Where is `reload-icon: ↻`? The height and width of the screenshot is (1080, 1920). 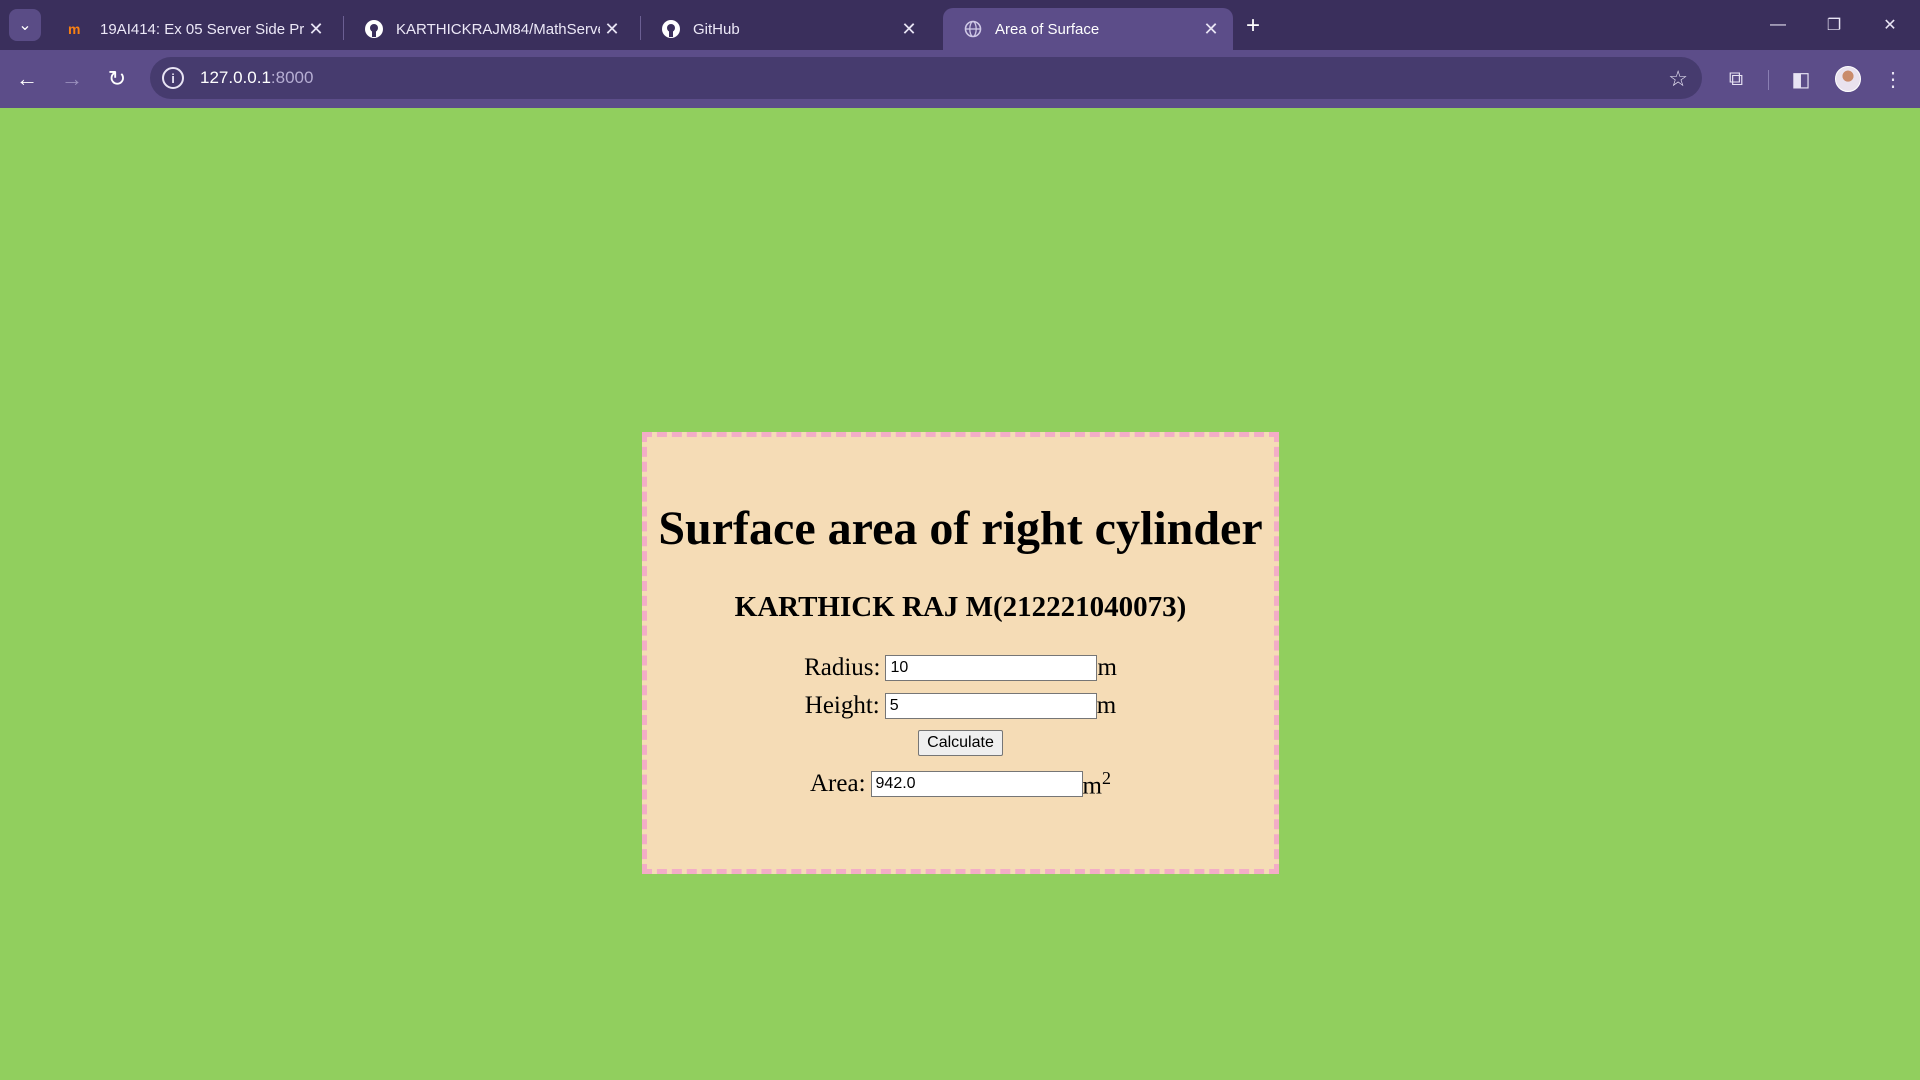 reload-icon: ↻ is located at coordinates (117, 78).